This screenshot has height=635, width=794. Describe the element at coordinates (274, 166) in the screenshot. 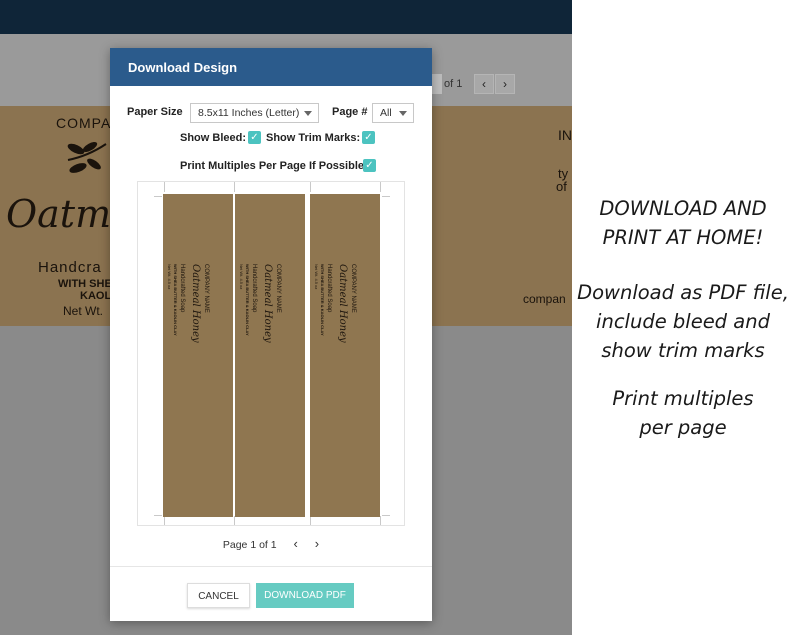

I see `print-multiples-label: Print Multiples Per Page If Possible:` at that location.